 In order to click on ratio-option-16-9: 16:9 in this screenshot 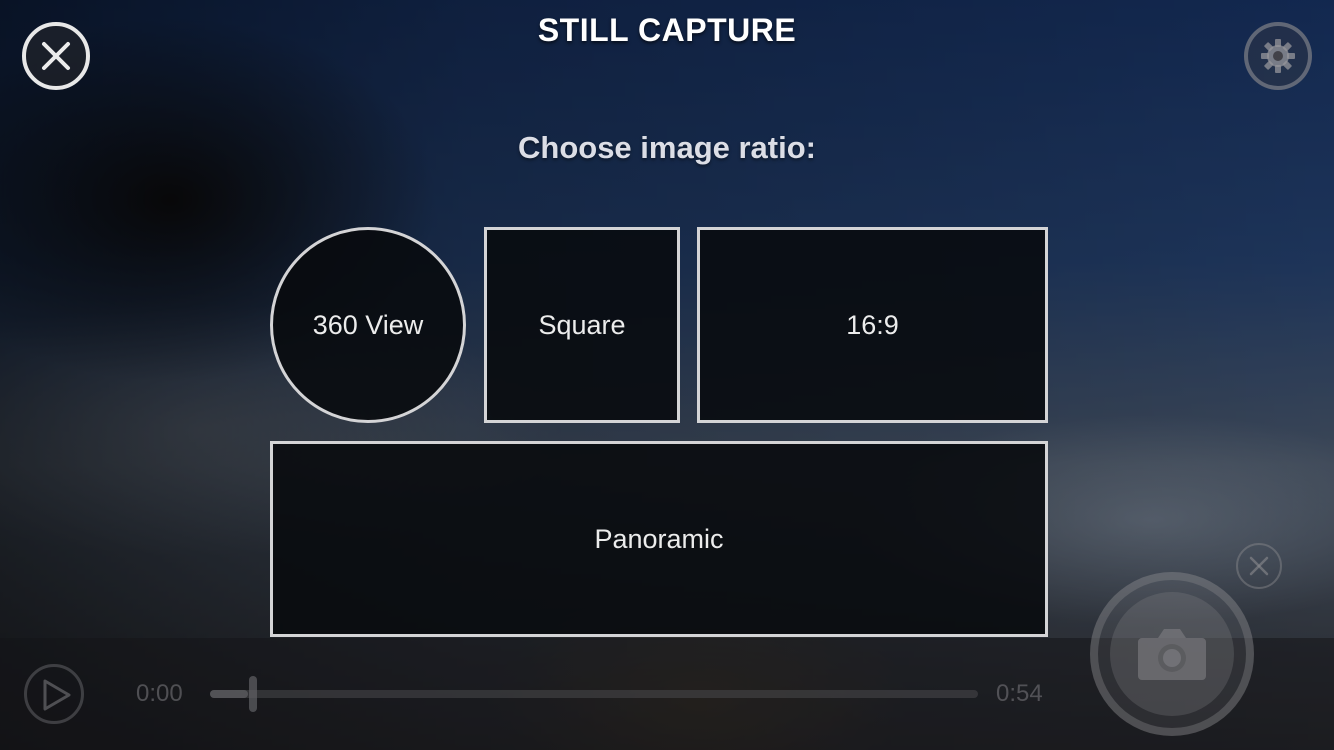, I will do `click(872, 325)`.